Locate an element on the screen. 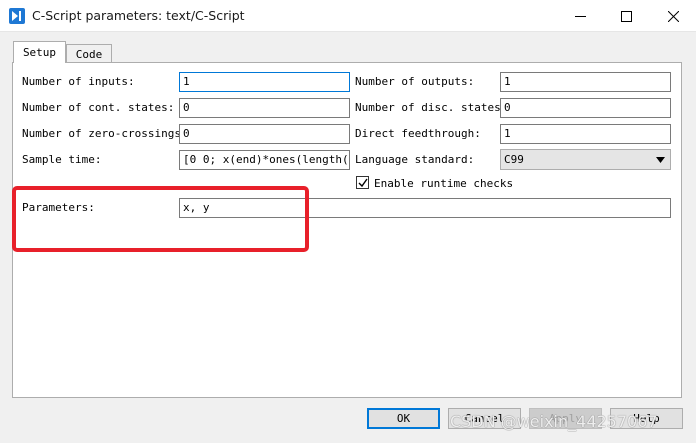  tab-code: Code is located at coordinates (89, 53).